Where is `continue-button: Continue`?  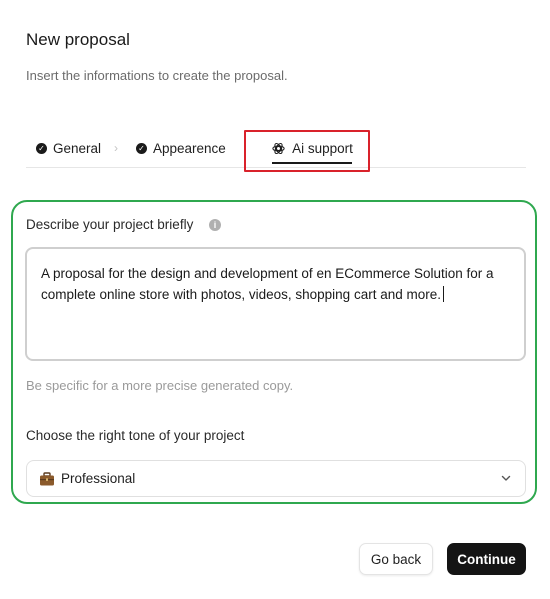 continue-button: Continue is located at coordinates (486, 559).